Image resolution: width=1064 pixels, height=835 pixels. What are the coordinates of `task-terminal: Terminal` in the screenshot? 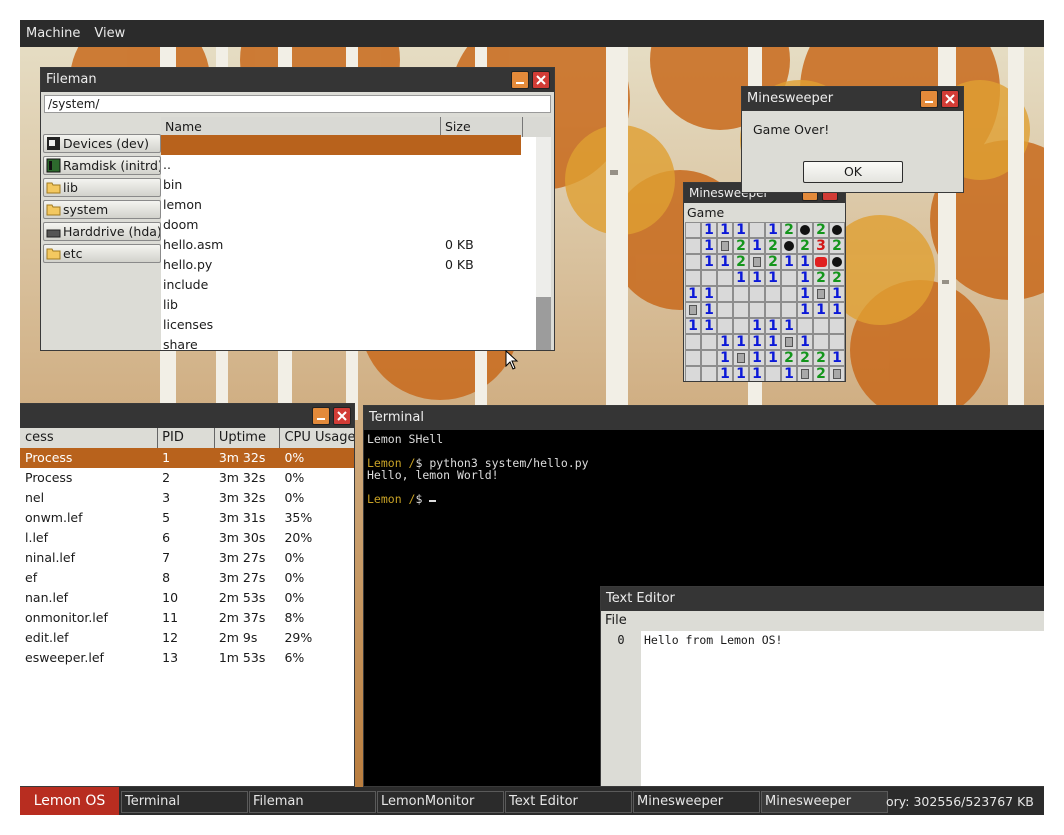 It's located at (184, 802).